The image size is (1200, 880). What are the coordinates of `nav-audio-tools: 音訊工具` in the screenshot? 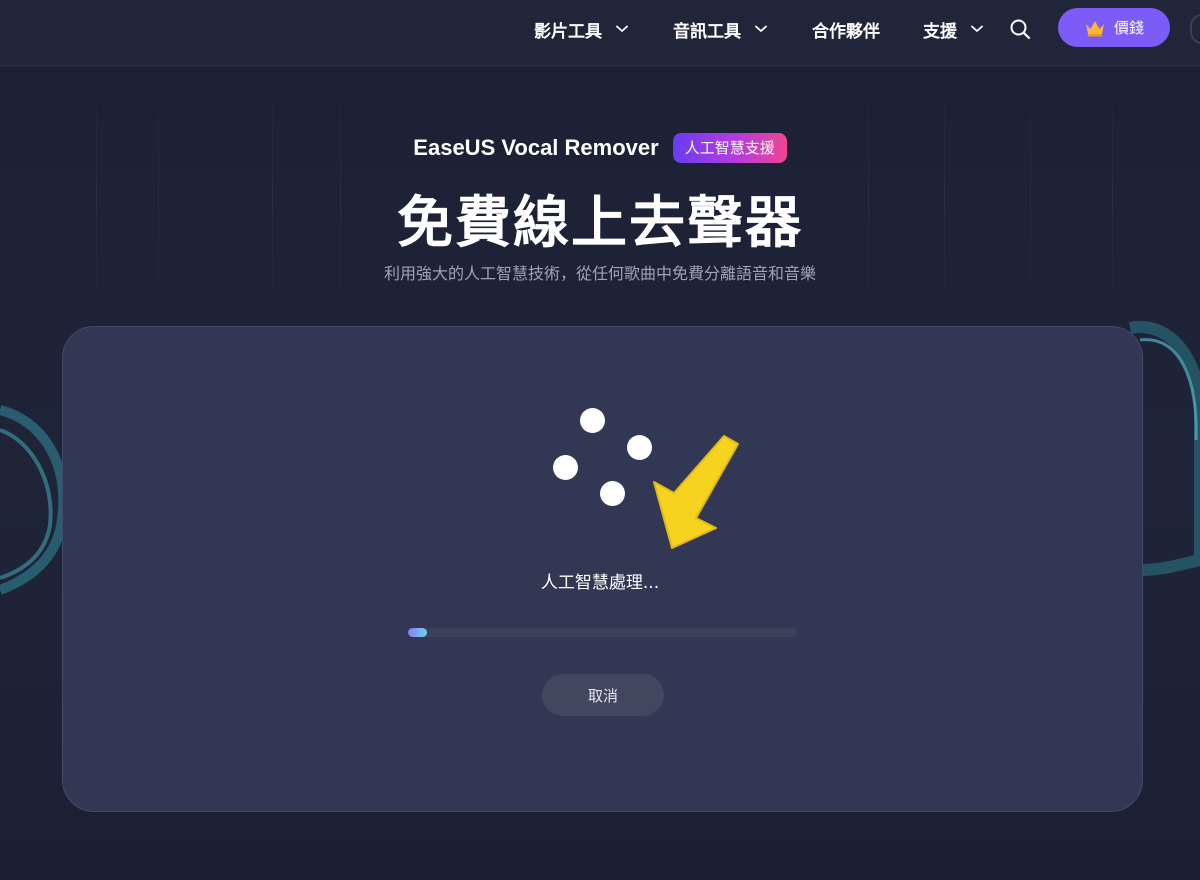 It's located at (720, 29).